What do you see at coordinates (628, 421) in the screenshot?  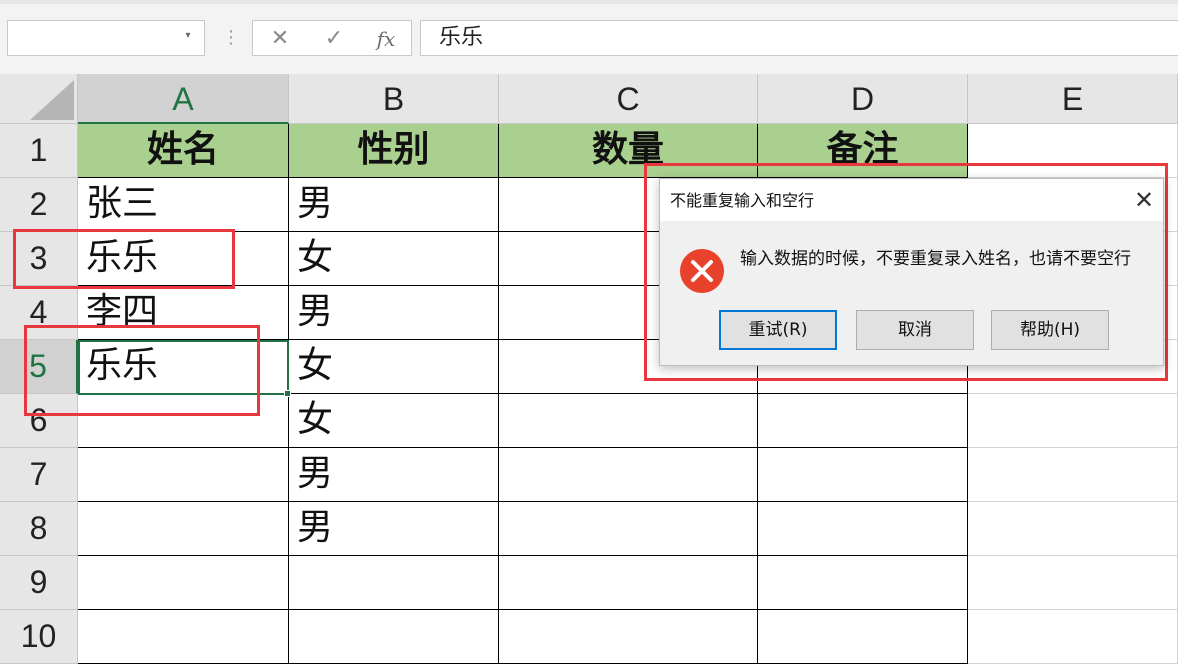 I see `cell-c6` at bounding box center [628, 421].